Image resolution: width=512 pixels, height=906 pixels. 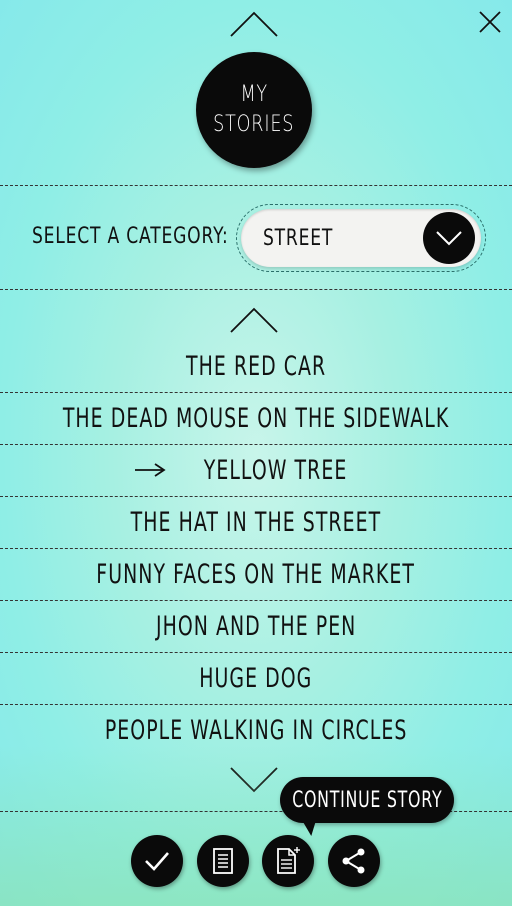 I want to click on story-title: THE RED CAR, so click(x=256, y=366).